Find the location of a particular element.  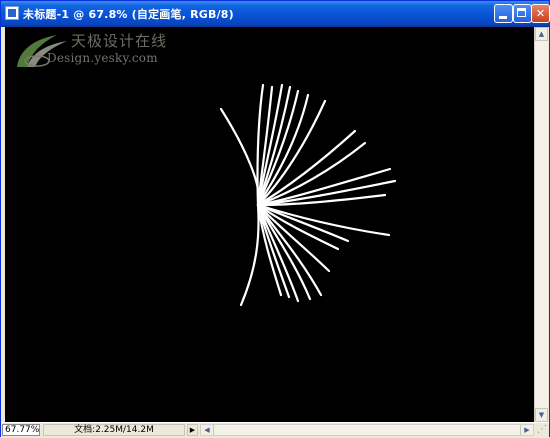

minimize-button is located at coordinates (503, 13).